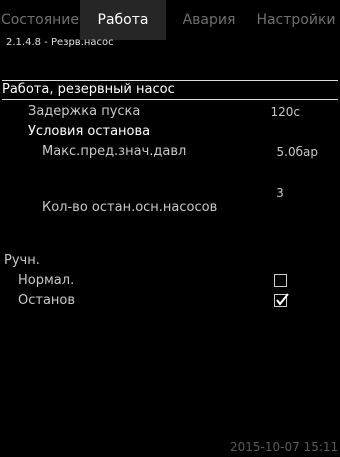 Image resolution: width=340 pixels, height=457 pixels. What do you see at coordinates (284, 447) in the screenshot?
I see `timestamp: 2015-10-07 15:11` at bounding box center [284, 447].